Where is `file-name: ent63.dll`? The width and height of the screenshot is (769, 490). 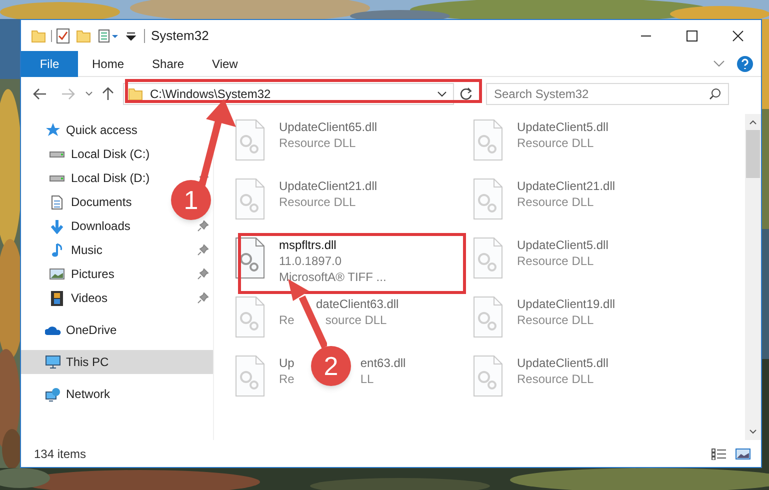
file-name: ent63.dll is located at coordinates (383, 363).